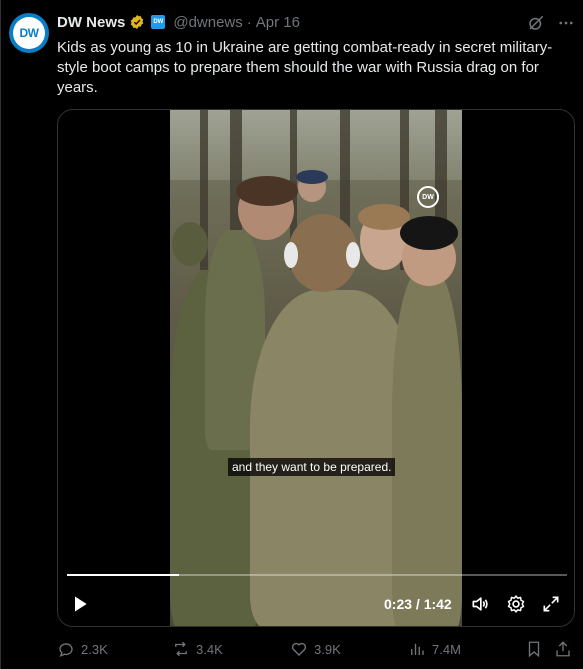  I want to click on person-right-beanie, so click(429, 233).